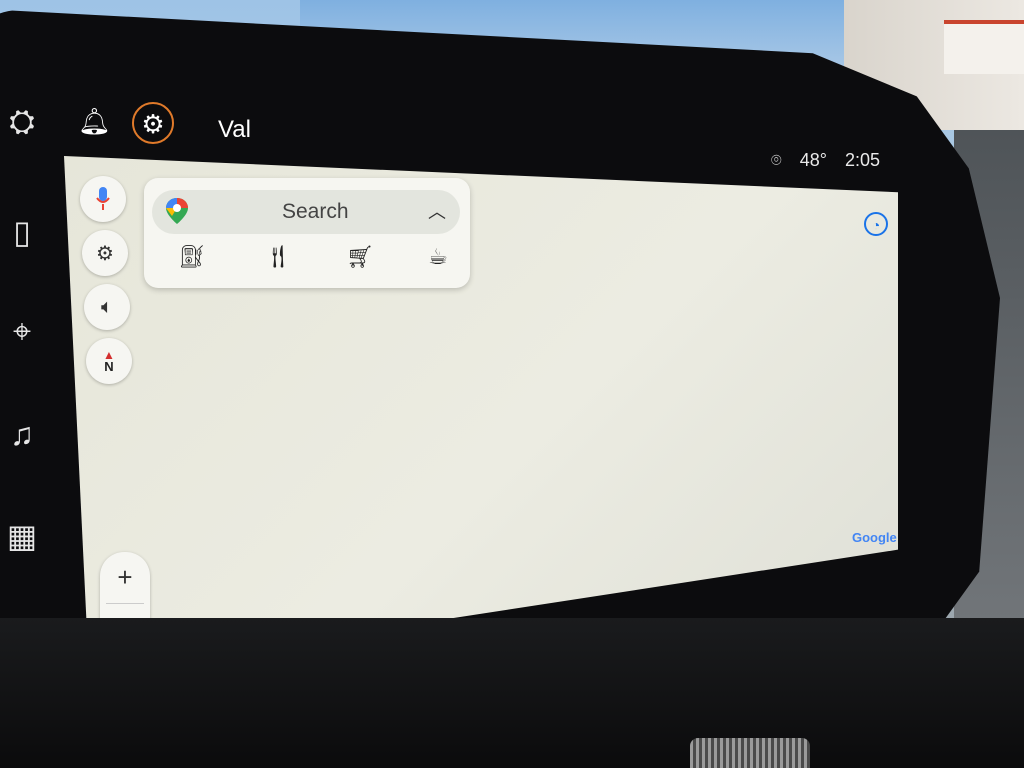 The height and width of the screenshot is (768, 1024). Describe the element at coordinates (22, 122) in the screenshot. I see `car-icon: ⛭` at that location.